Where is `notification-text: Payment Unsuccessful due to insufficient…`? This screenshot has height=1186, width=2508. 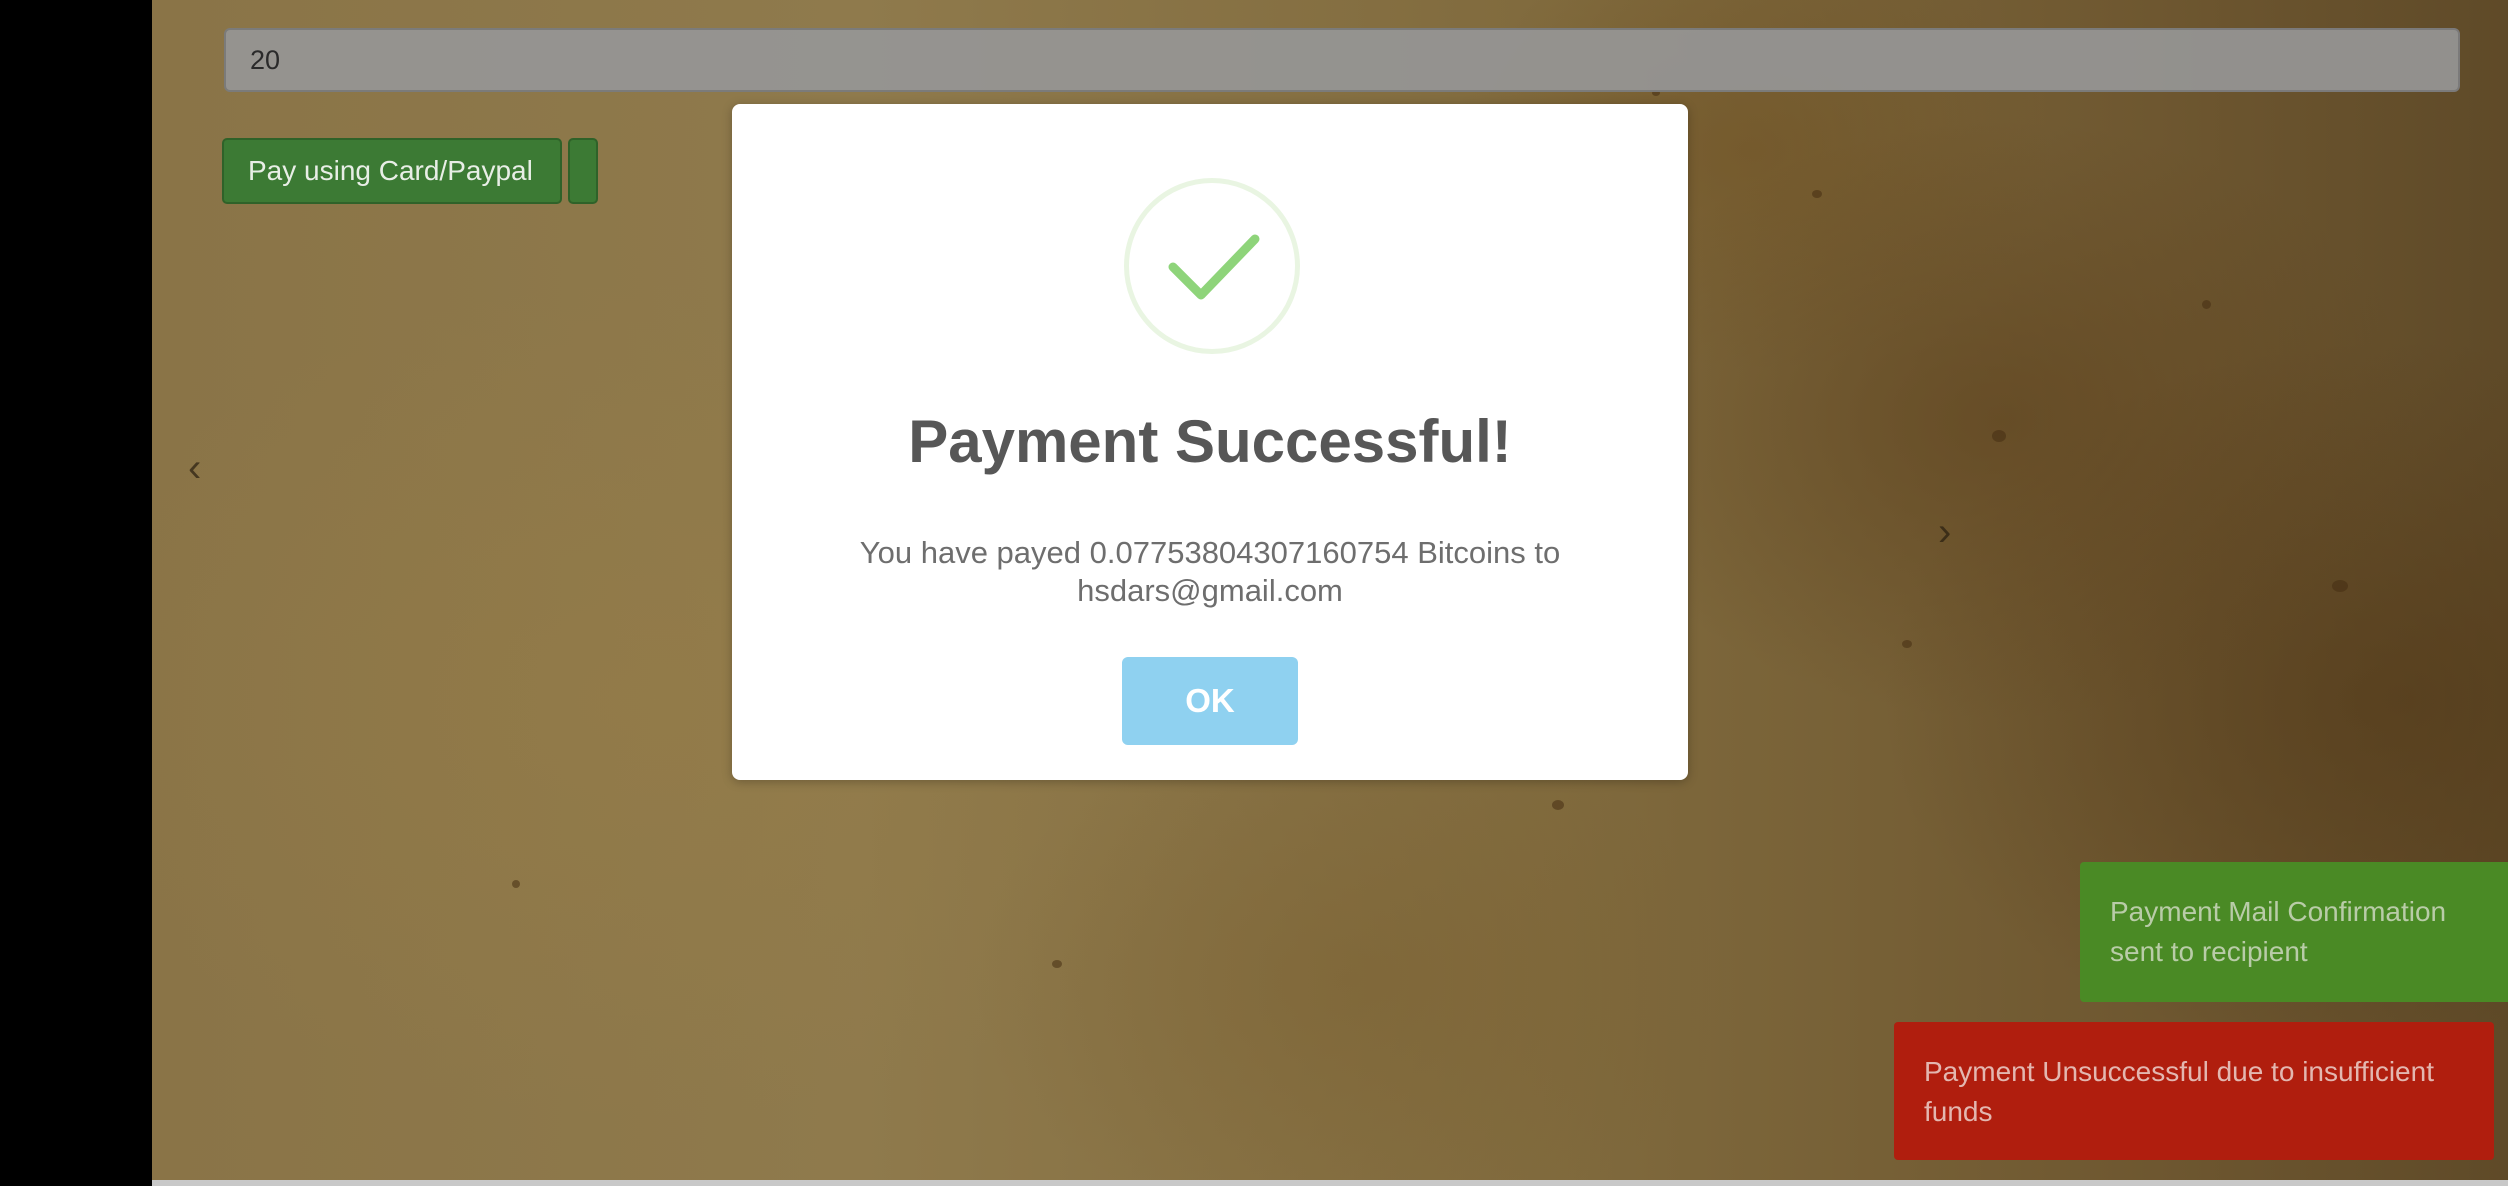 notification-text: Payment Unsuccessful due to insufficient… is located at coordinates (2179, 1091).